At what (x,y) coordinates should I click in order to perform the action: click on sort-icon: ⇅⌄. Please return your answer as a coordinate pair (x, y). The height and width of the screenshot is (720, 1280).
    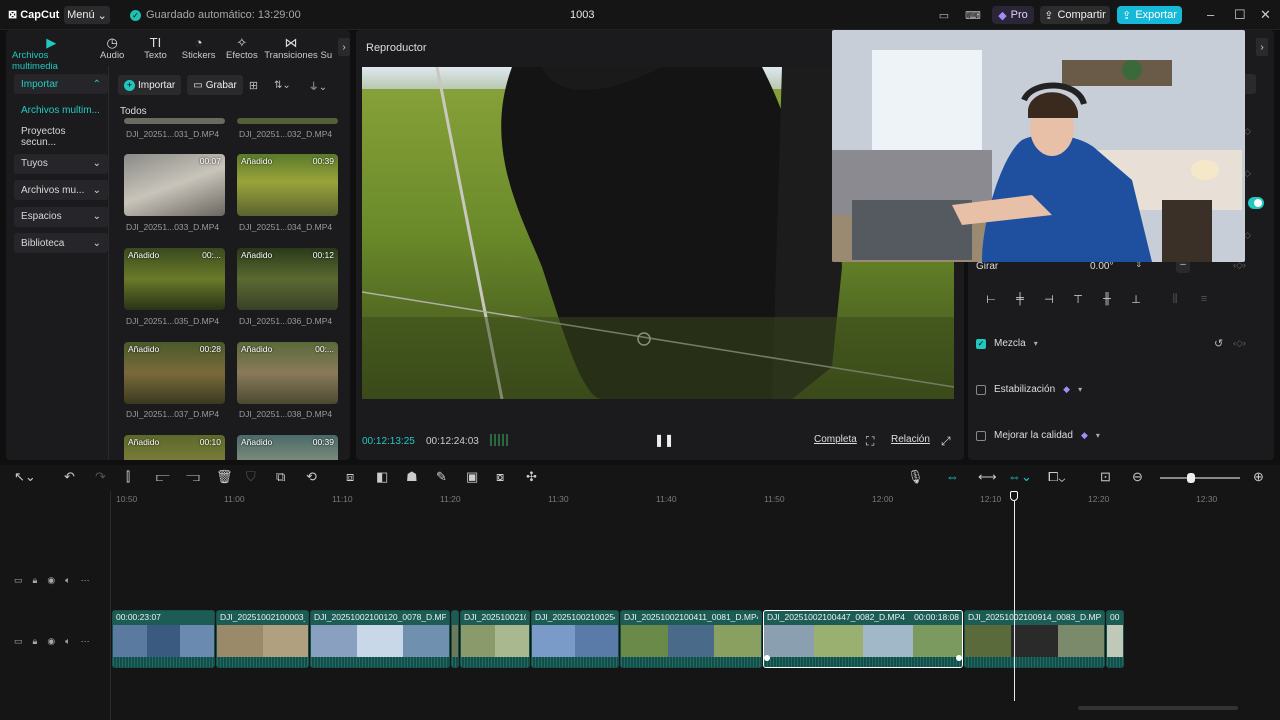
    Looking at the image, I should click on (282, 85).